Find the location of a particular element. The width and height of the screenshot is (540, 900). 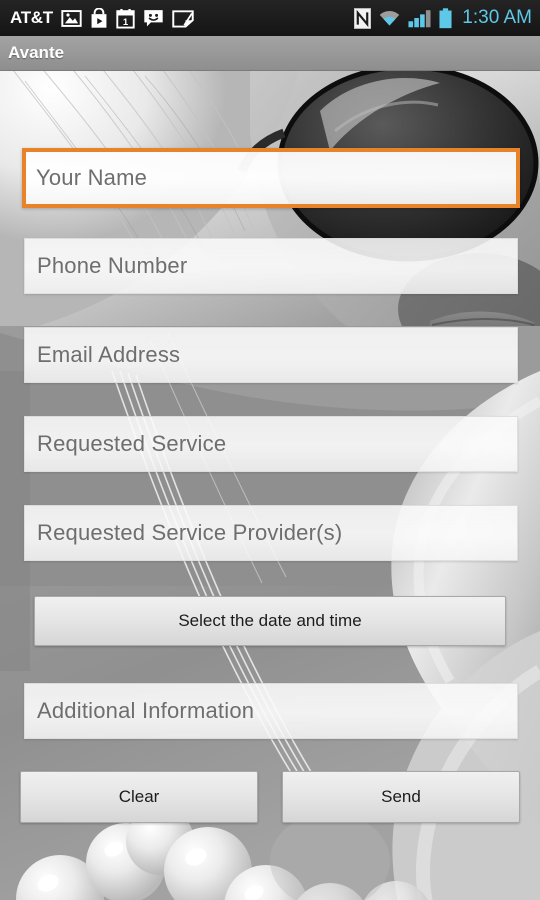

nfc-icon is located at coordinates (363, 18).